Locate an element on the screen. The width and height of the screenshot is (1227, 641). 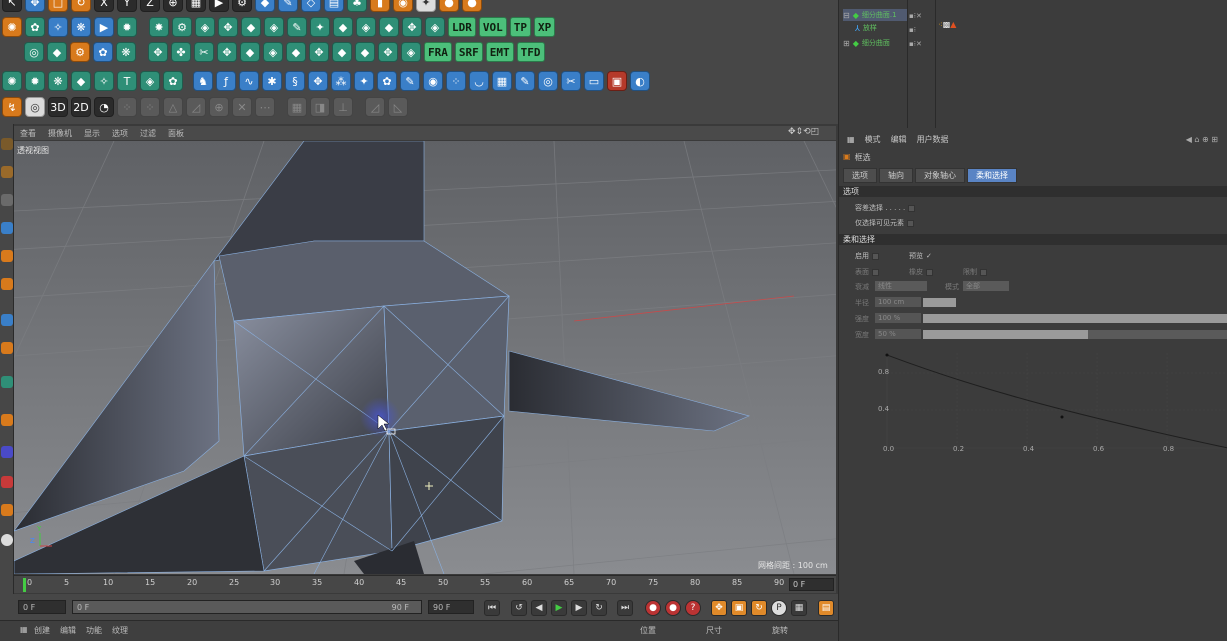
xp-row2-icon-7: ◆ is located at coordinates (296, 52).